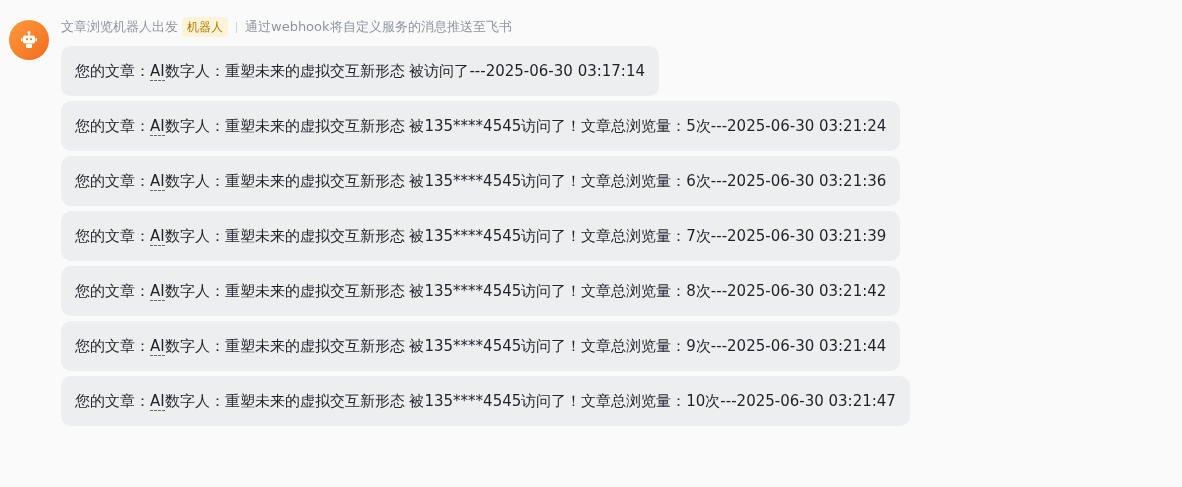  I want to click on bot-avatar, so click(29, 40).